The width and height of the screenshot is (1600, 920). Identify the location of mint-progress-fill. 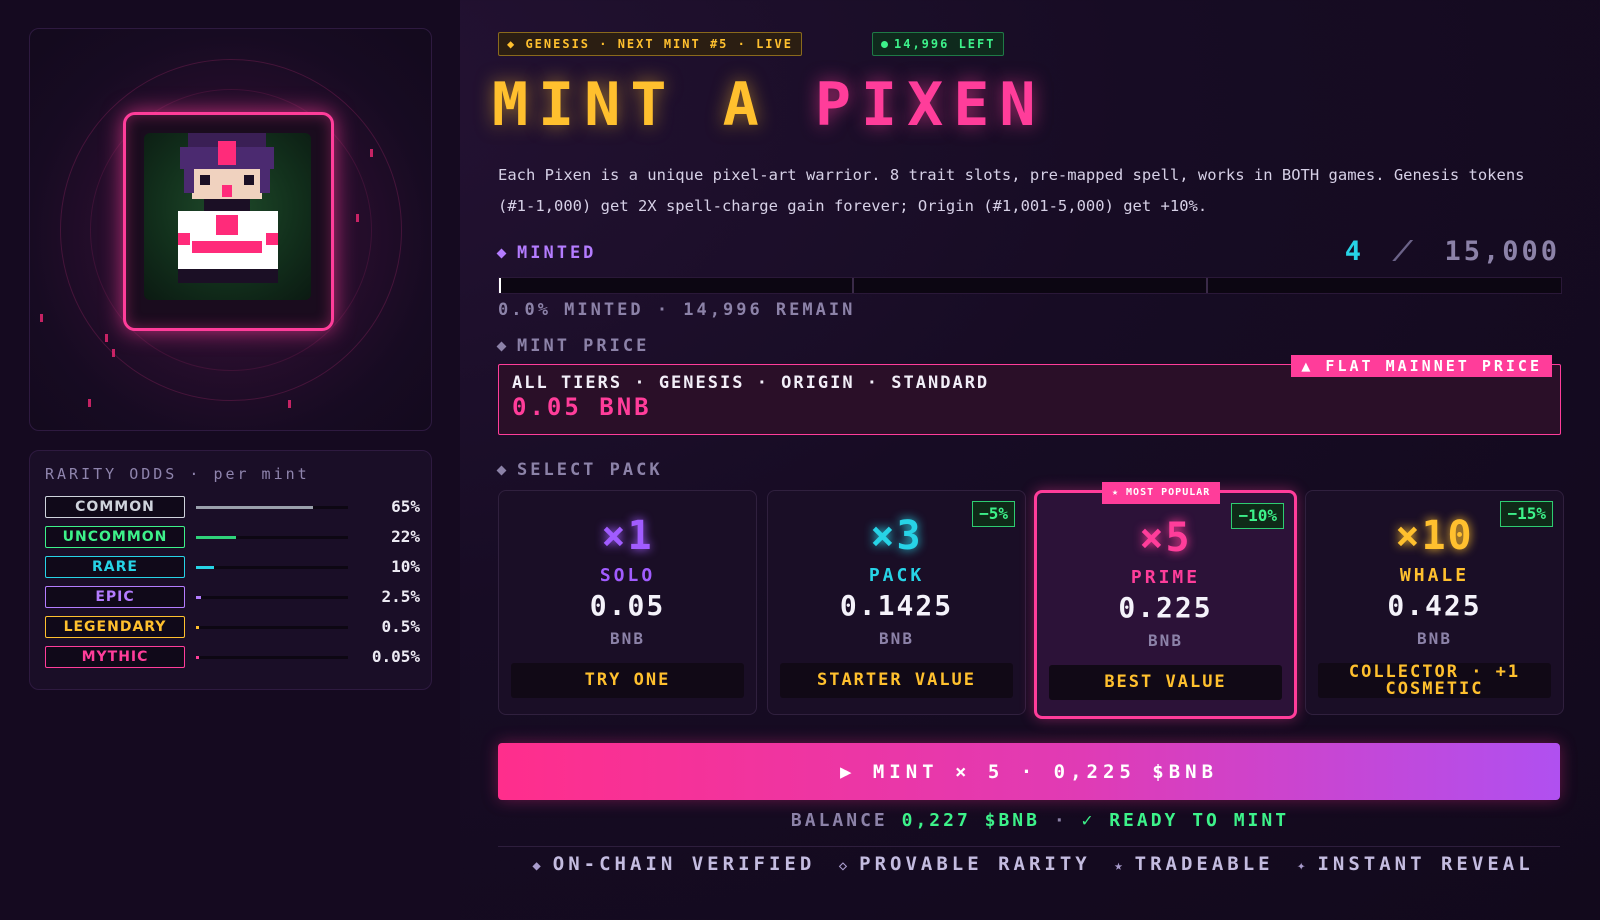
(500, 285).